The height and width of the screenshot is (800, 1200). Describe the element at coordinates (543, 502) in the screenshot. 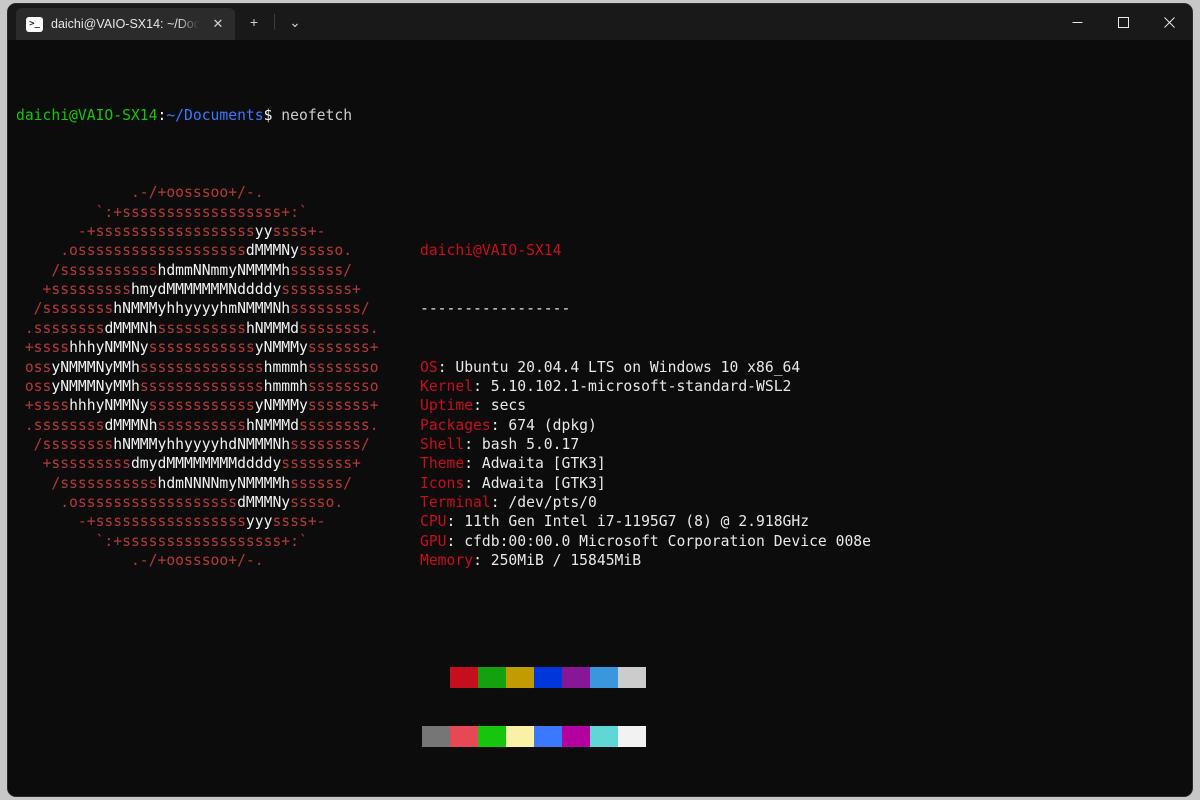

I see `neofetch-info-value: : /dev/pts/0` at that location.